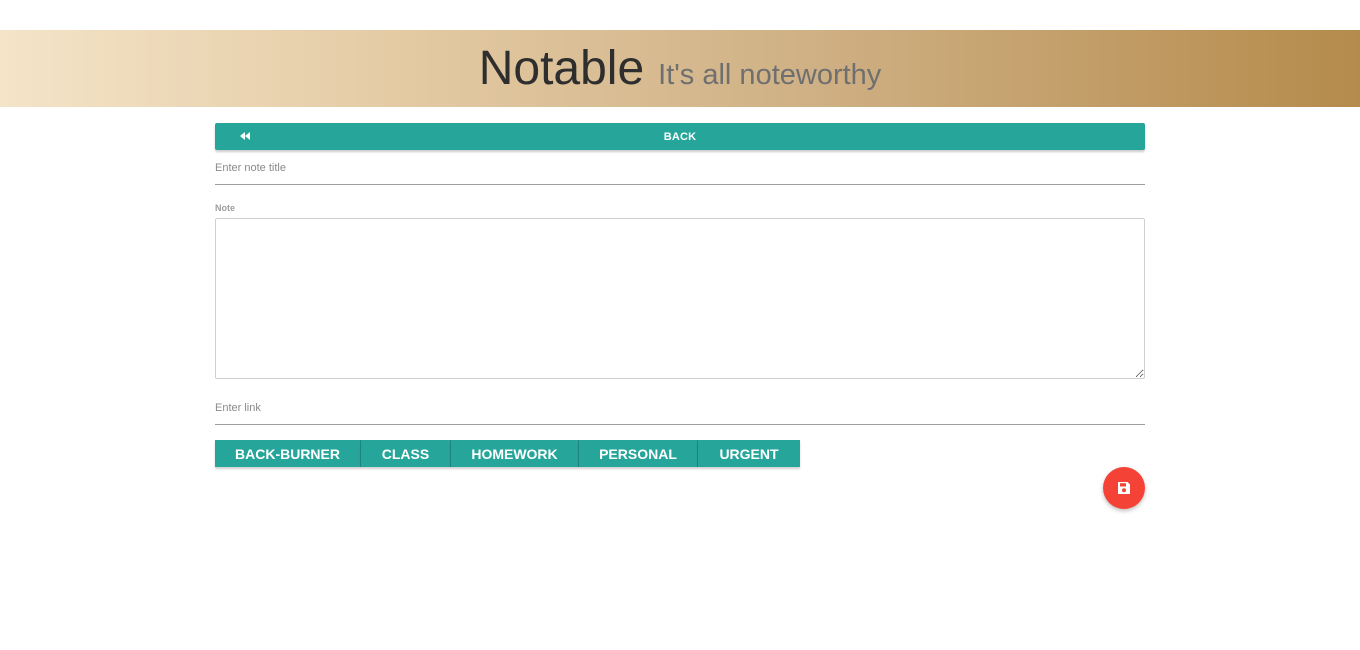  I want to click on app-tagline: It's all noteworthy, so click(770, 75).